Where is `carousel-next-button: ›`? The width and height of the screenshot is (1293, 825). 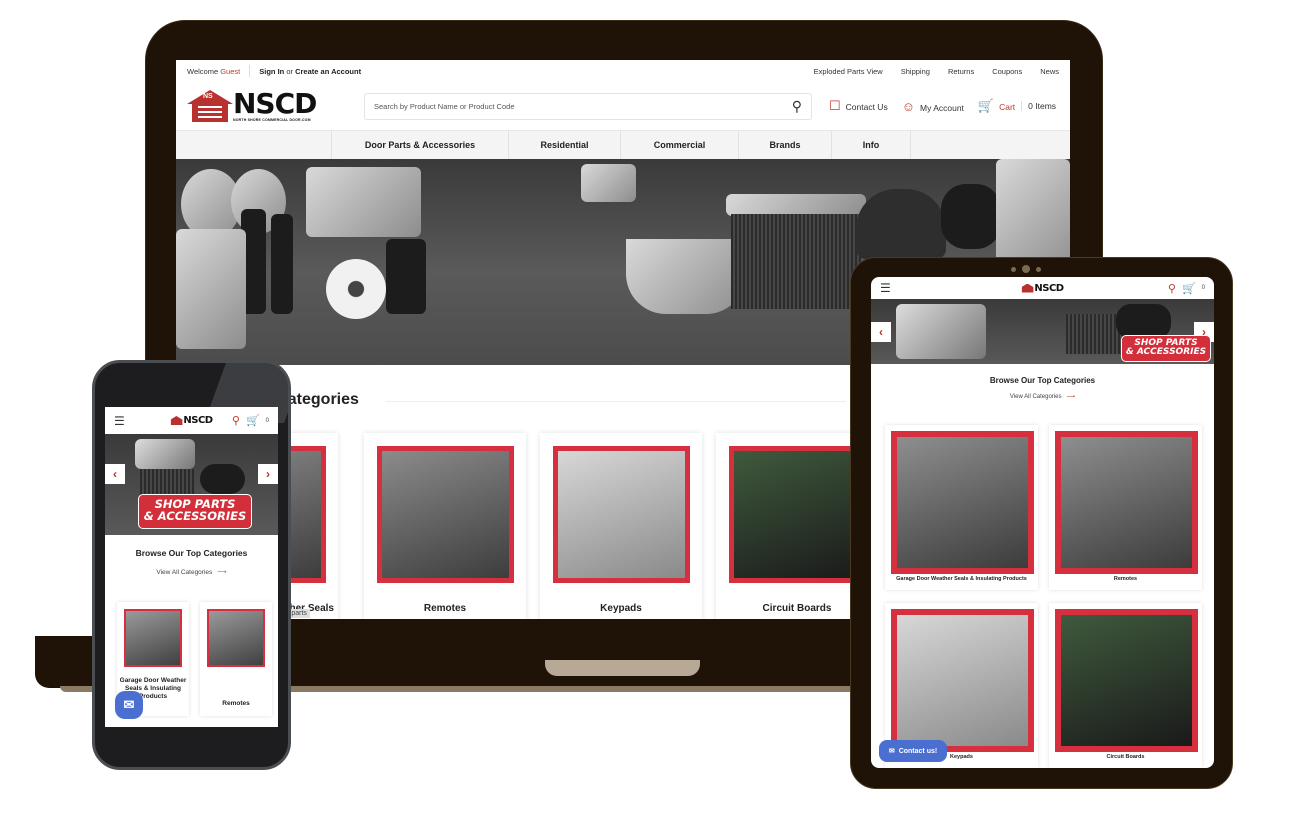 carousel-next-button: › is located at coordinates (268, 474).